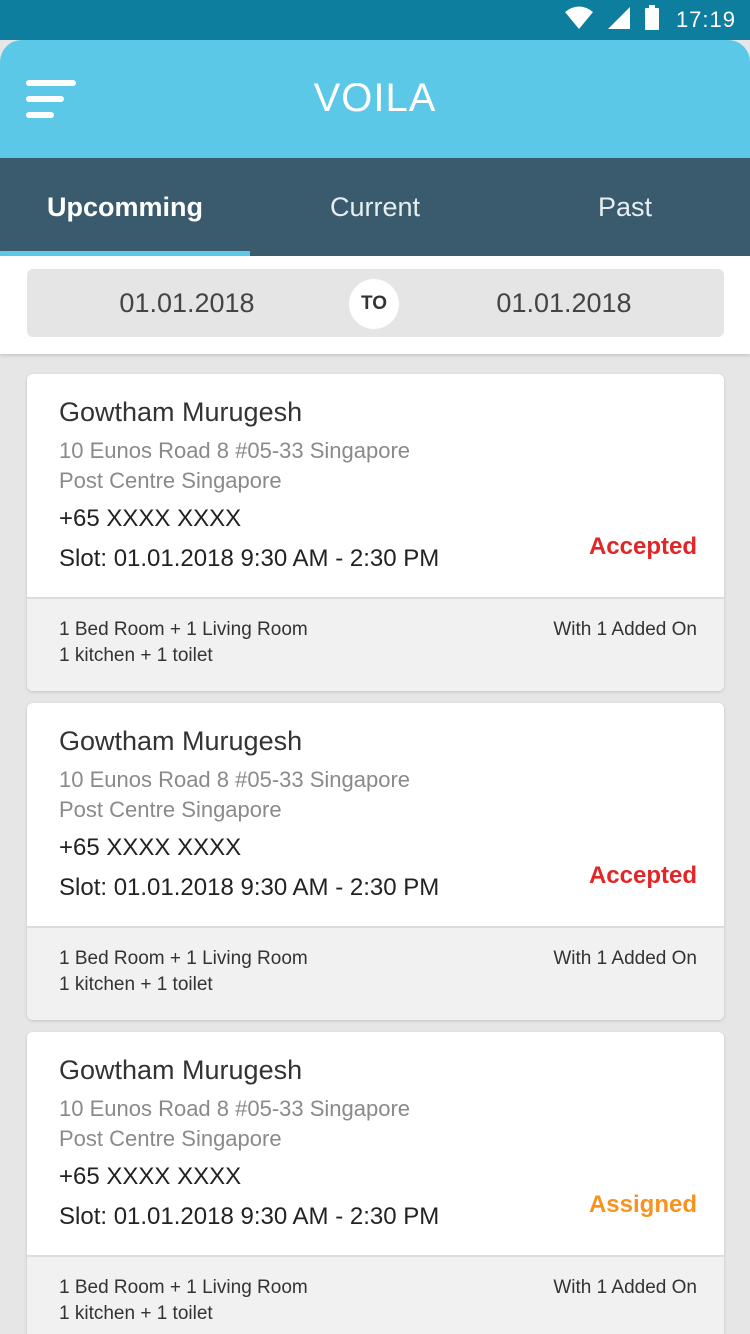 The image size is (750, 1334). Describe the element at coordinates (652, 20) in the screenshot. I see `battery-icon` at that location.